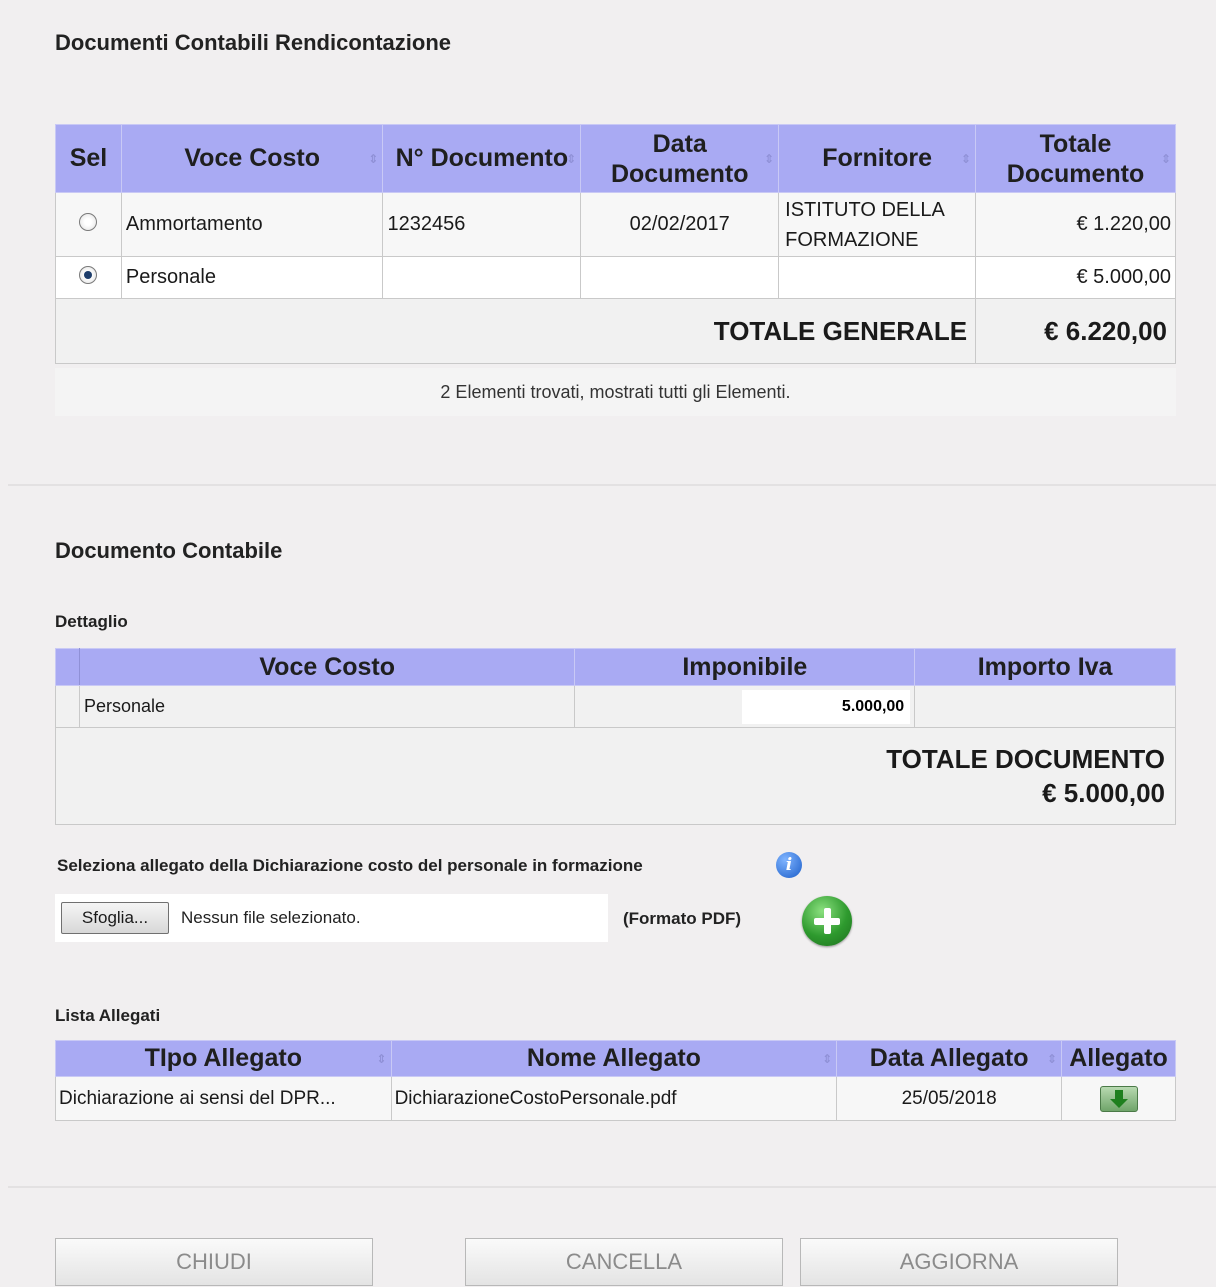  I want to click on imponibile-input, so click(826, 706).